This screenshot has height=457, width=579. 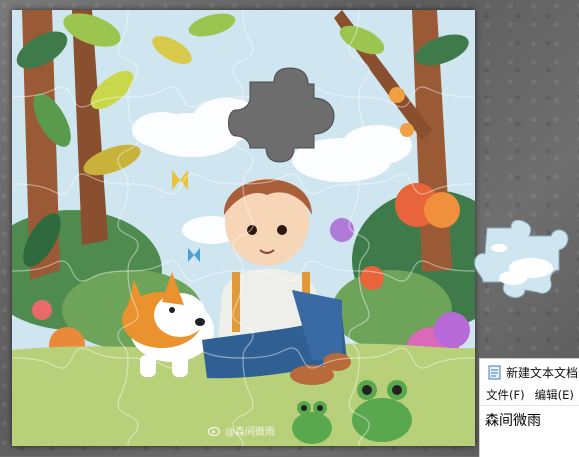 I want to click on notepad-content: 森间微雨, so click(x=513, y=421).